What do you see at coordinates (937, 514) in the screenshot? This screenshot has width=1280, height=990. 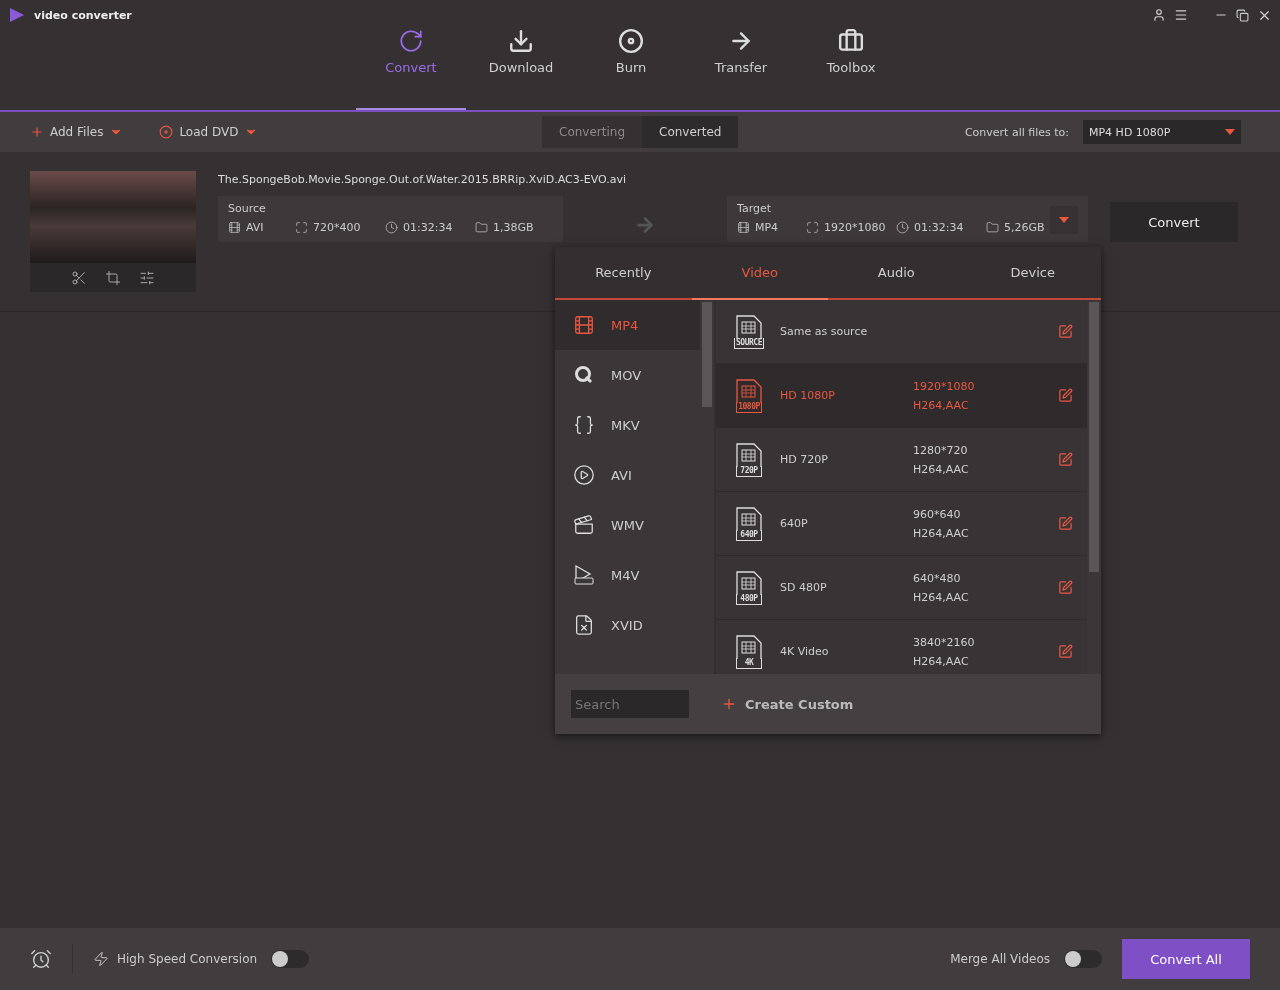 I see `preset-resolution: 960*640` at bounding box center [937, 514].